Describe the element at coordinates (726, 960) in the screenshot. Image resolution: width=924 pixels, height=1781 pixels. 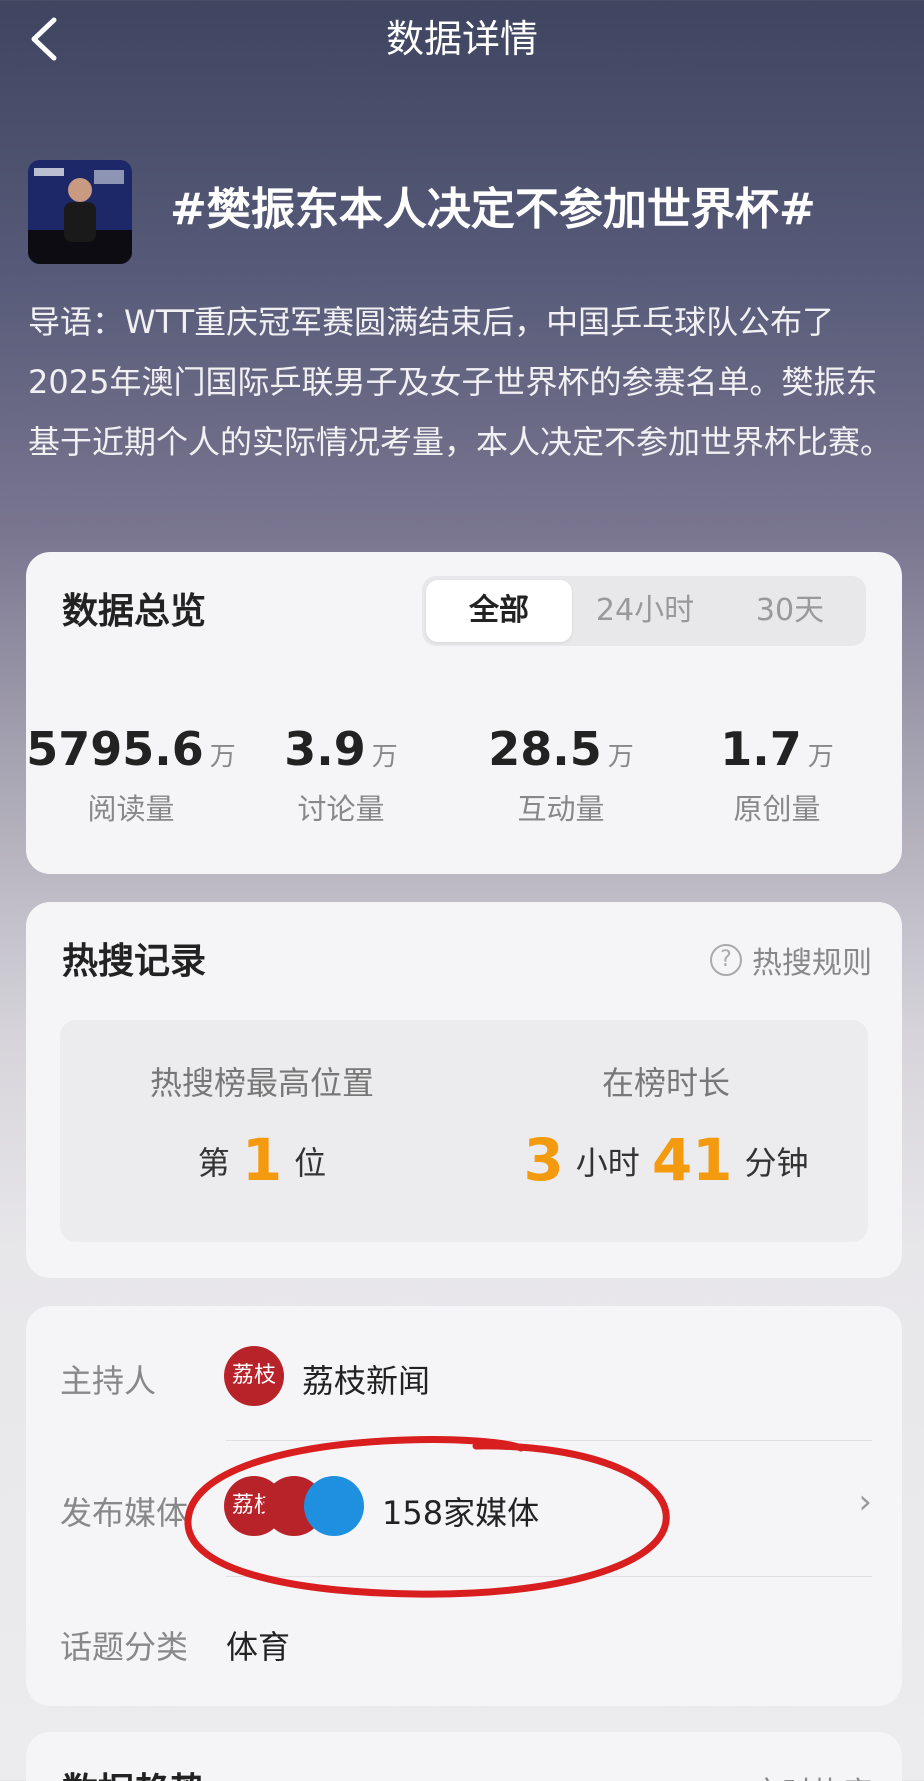
I see `question-icon: ?` at that location.